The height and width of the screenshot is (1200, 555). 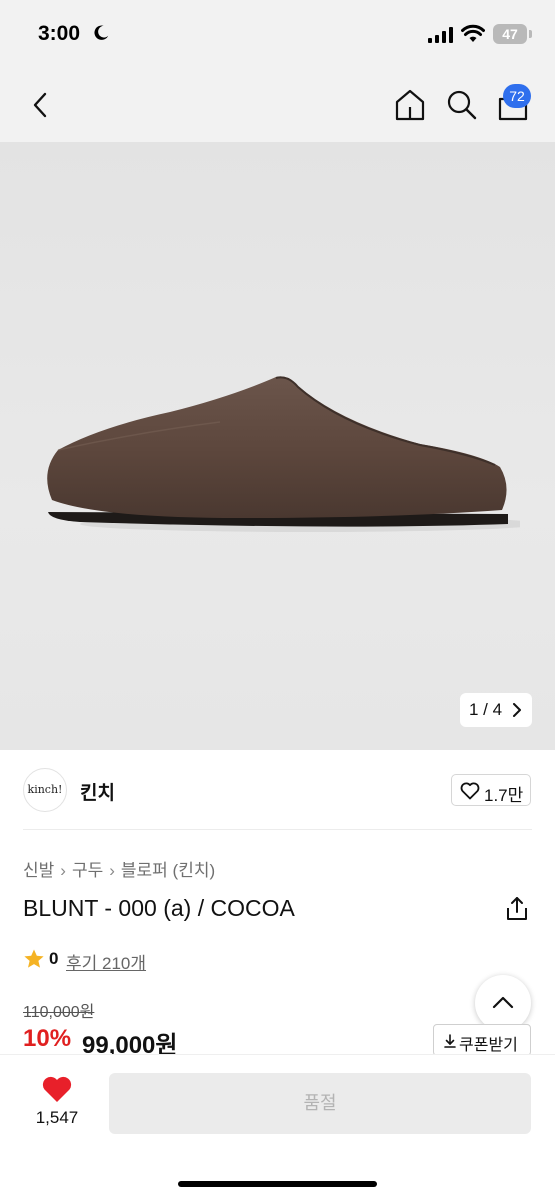 I want to click on wishlist-heart-icon, so click(x=57, y=1089).